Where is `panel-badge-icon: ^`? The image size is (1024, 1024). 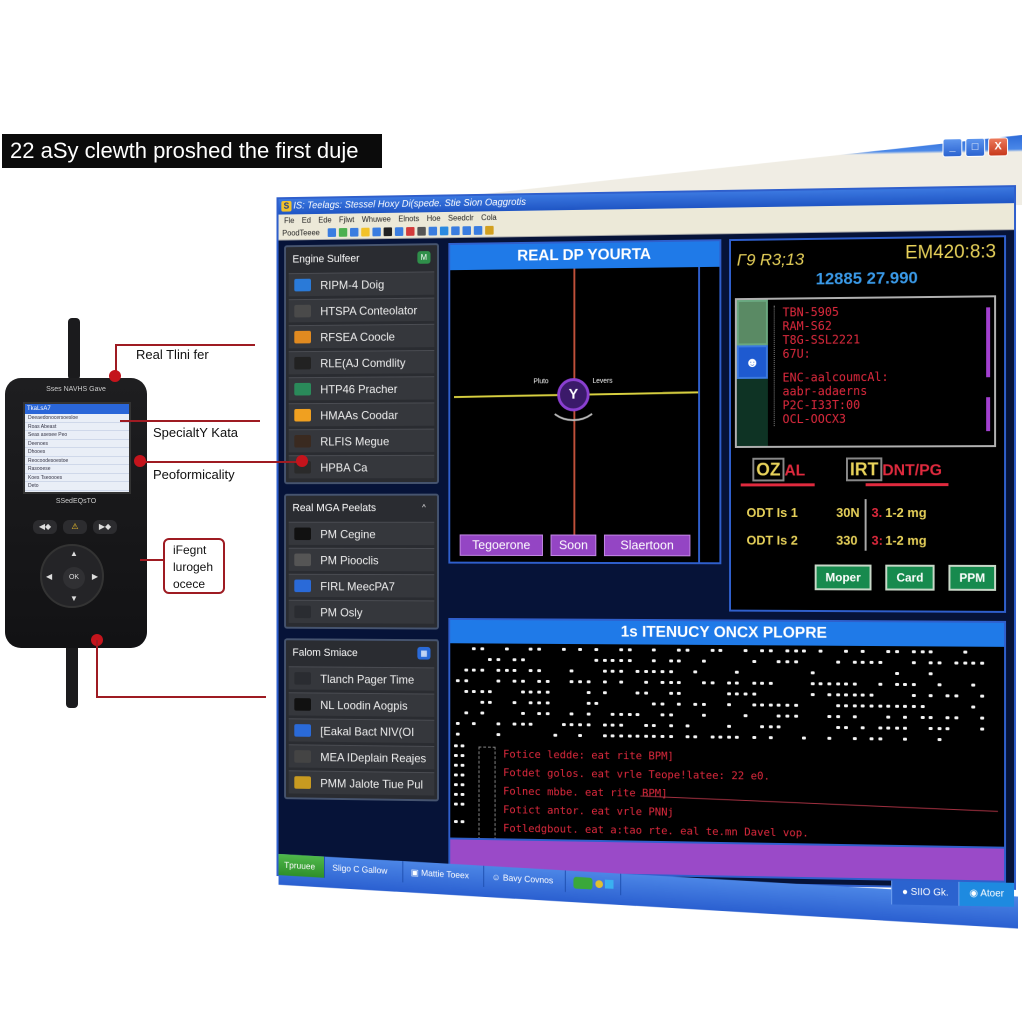
panel-badge-icon: ^ is located at coordinates (424, 508).